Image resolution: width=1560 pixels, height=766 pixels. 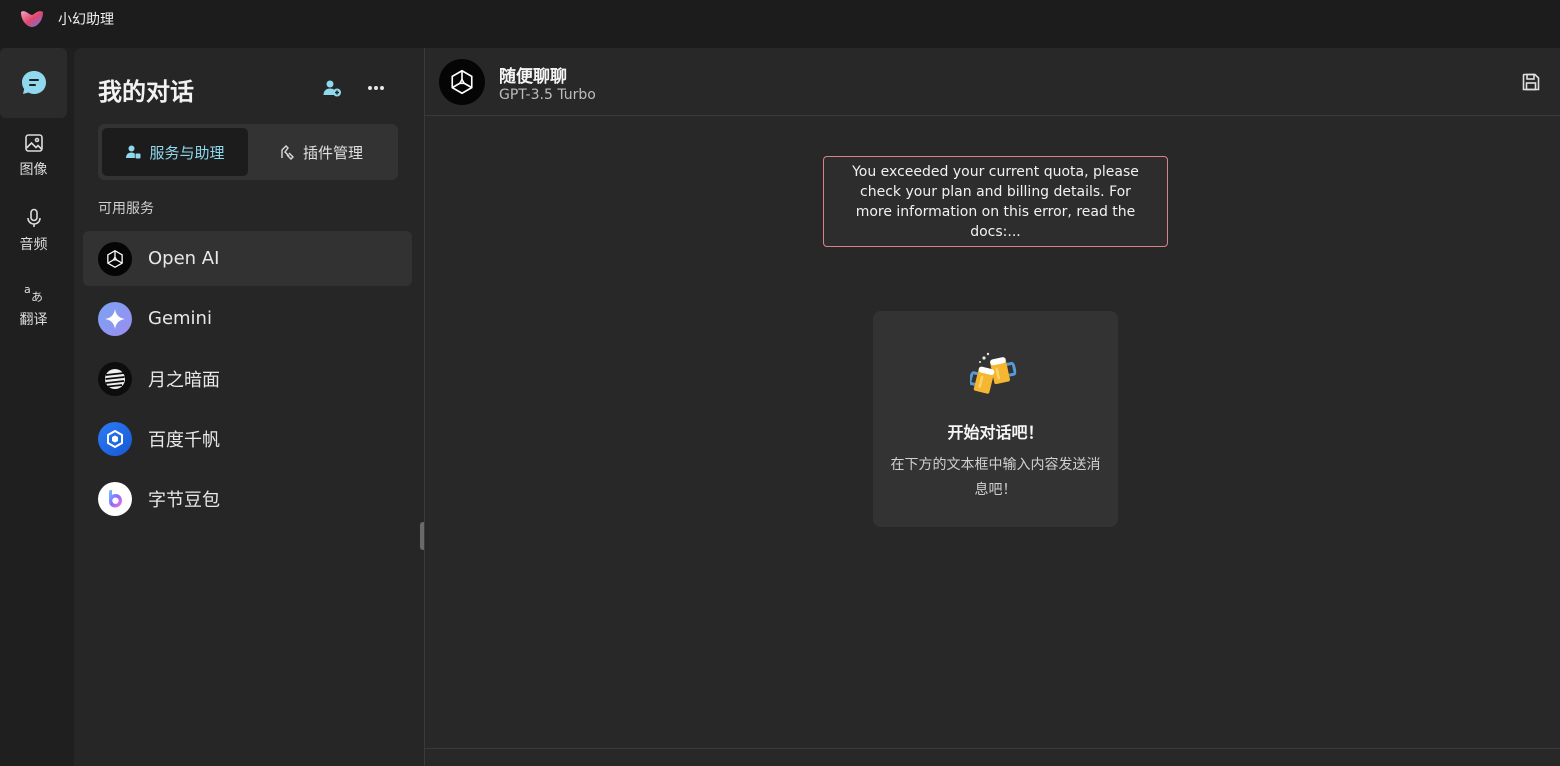 I want to click on rail-item-chat, so click(x=33, y=83).